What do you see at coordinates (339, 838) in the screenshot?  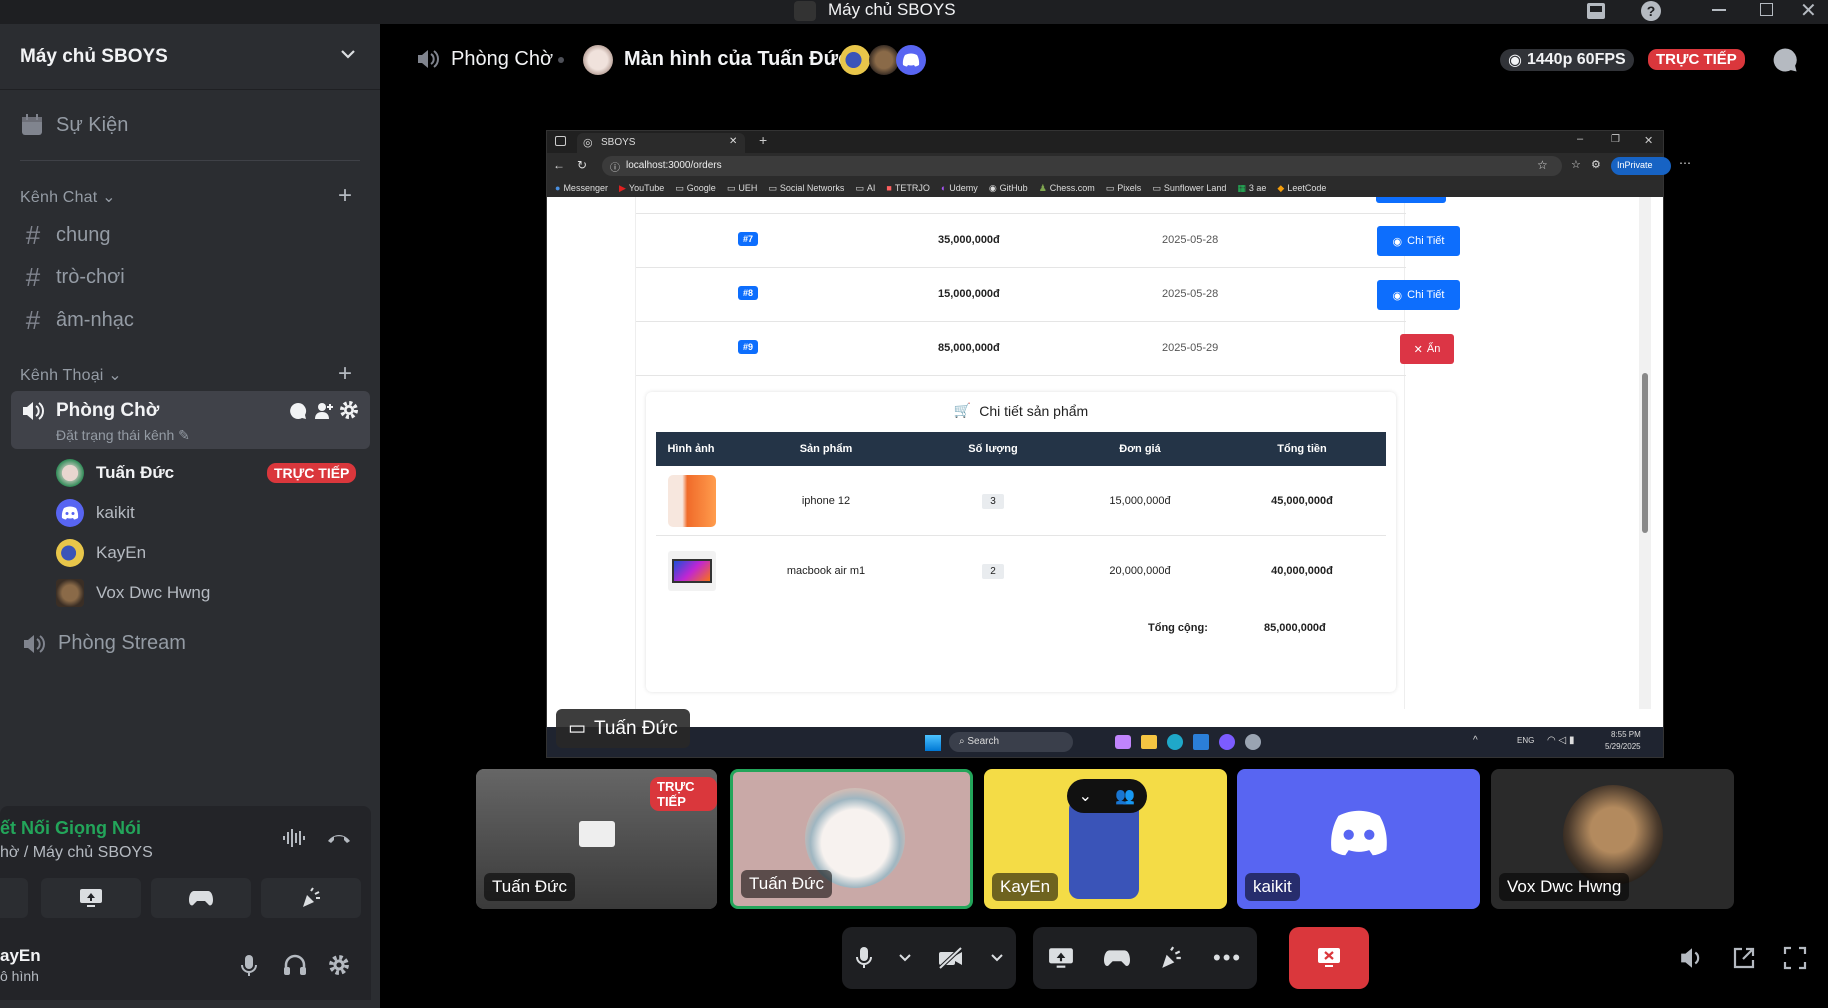 I see `disconnect-icon` at bounding box center [339, 838].